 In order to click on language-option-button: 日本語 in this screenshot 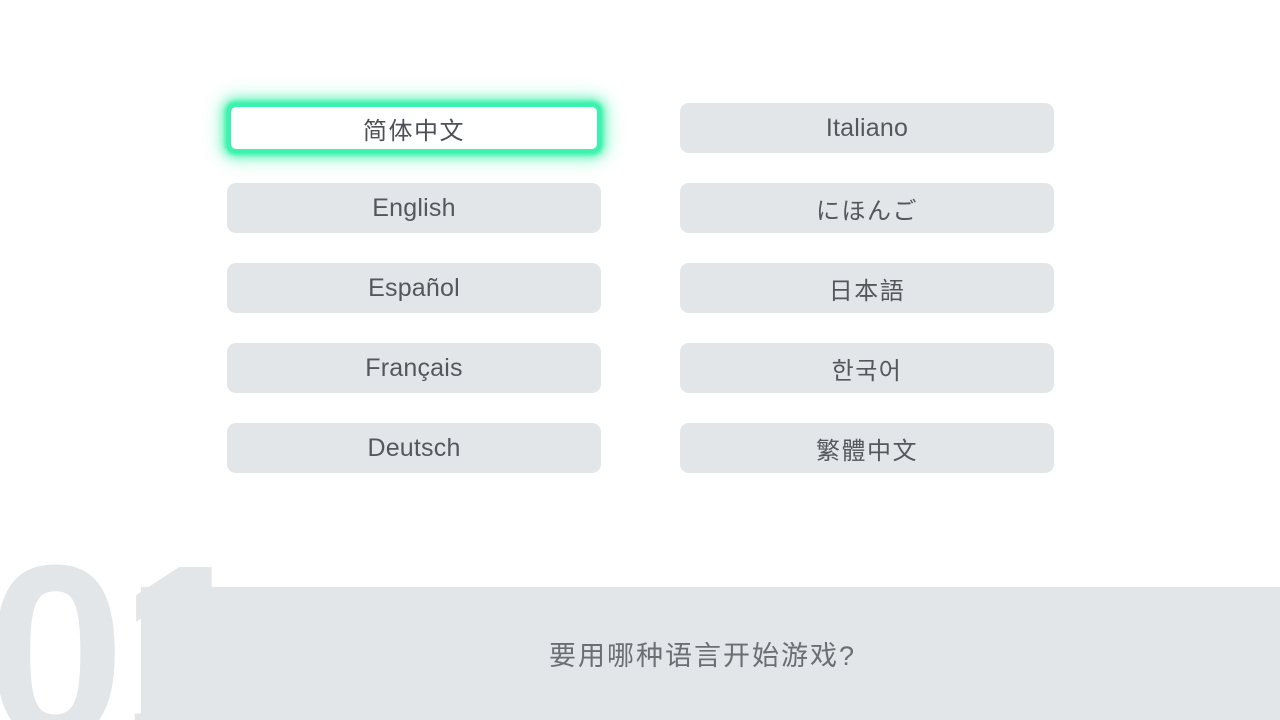, I will do `click(867, 288)`.